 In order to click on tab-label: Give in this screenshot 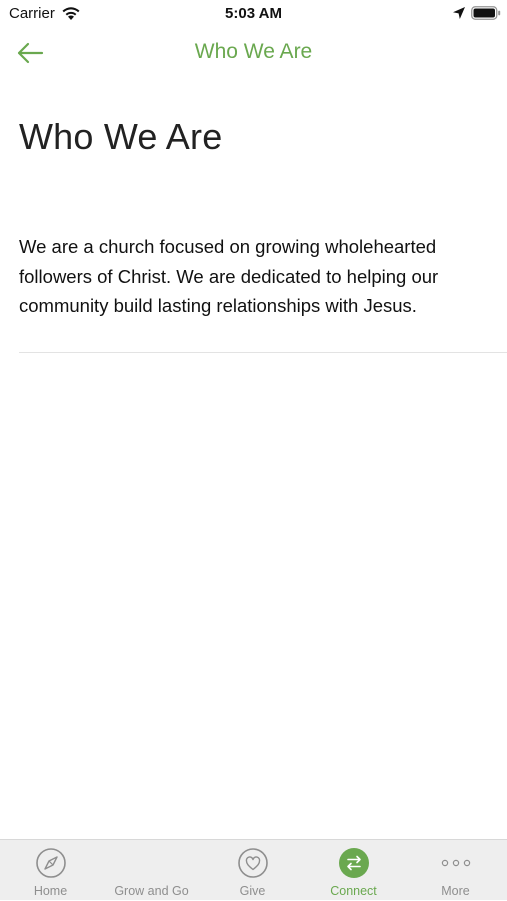, I will do `click(252, 891)`.